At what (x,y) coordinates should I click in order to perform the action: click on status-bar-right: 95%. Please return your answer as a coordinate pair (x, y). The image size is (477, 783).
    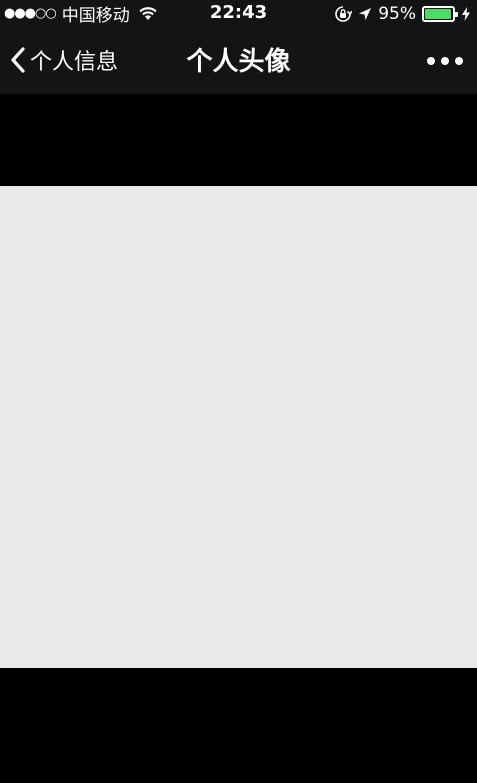
    Looking at the image, I should click on (402, 14).